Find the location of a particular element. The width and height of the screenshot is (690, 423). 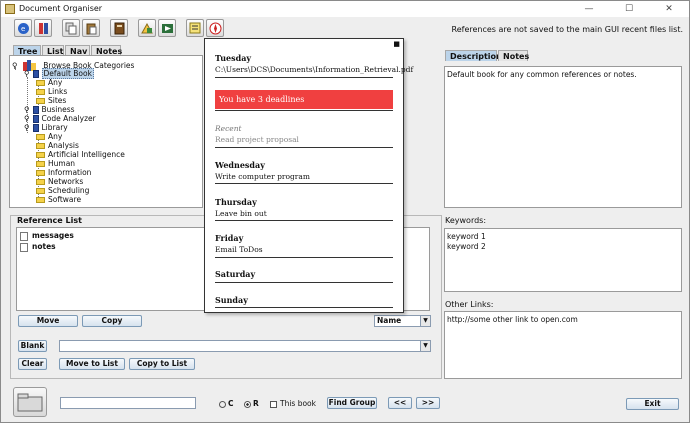

popup-task: Leave bin out is located at coordinates (241, 213).